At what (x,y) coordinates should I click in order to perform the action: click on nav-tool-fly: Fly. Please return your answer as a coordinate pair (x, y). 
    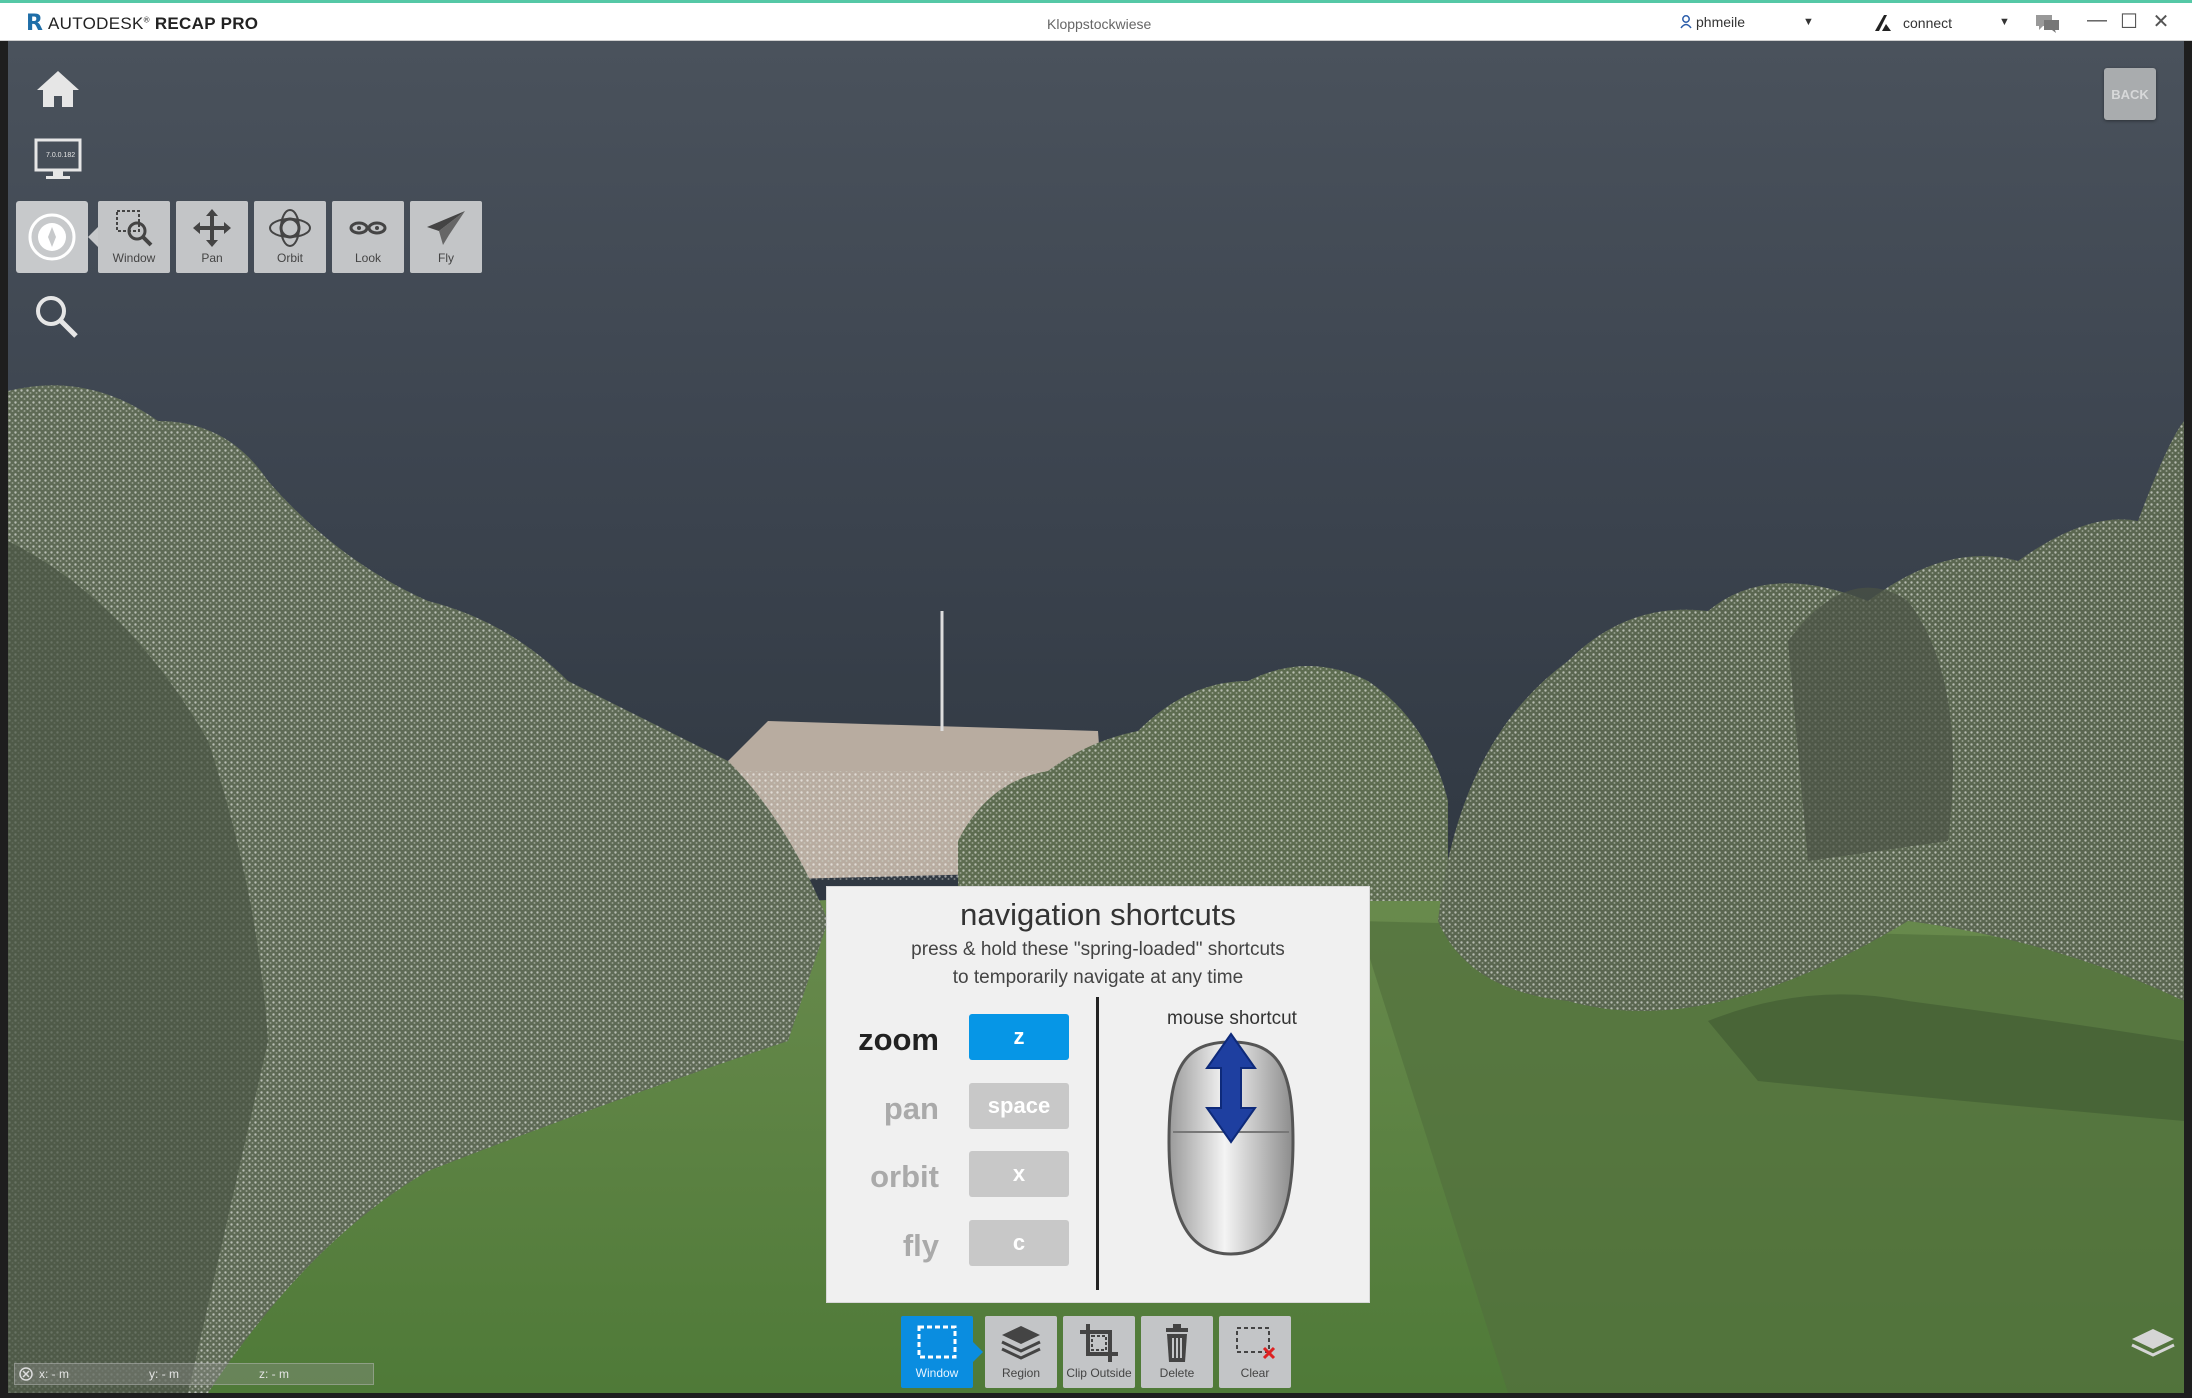
    Looking at the image, I should click on (446, 237).